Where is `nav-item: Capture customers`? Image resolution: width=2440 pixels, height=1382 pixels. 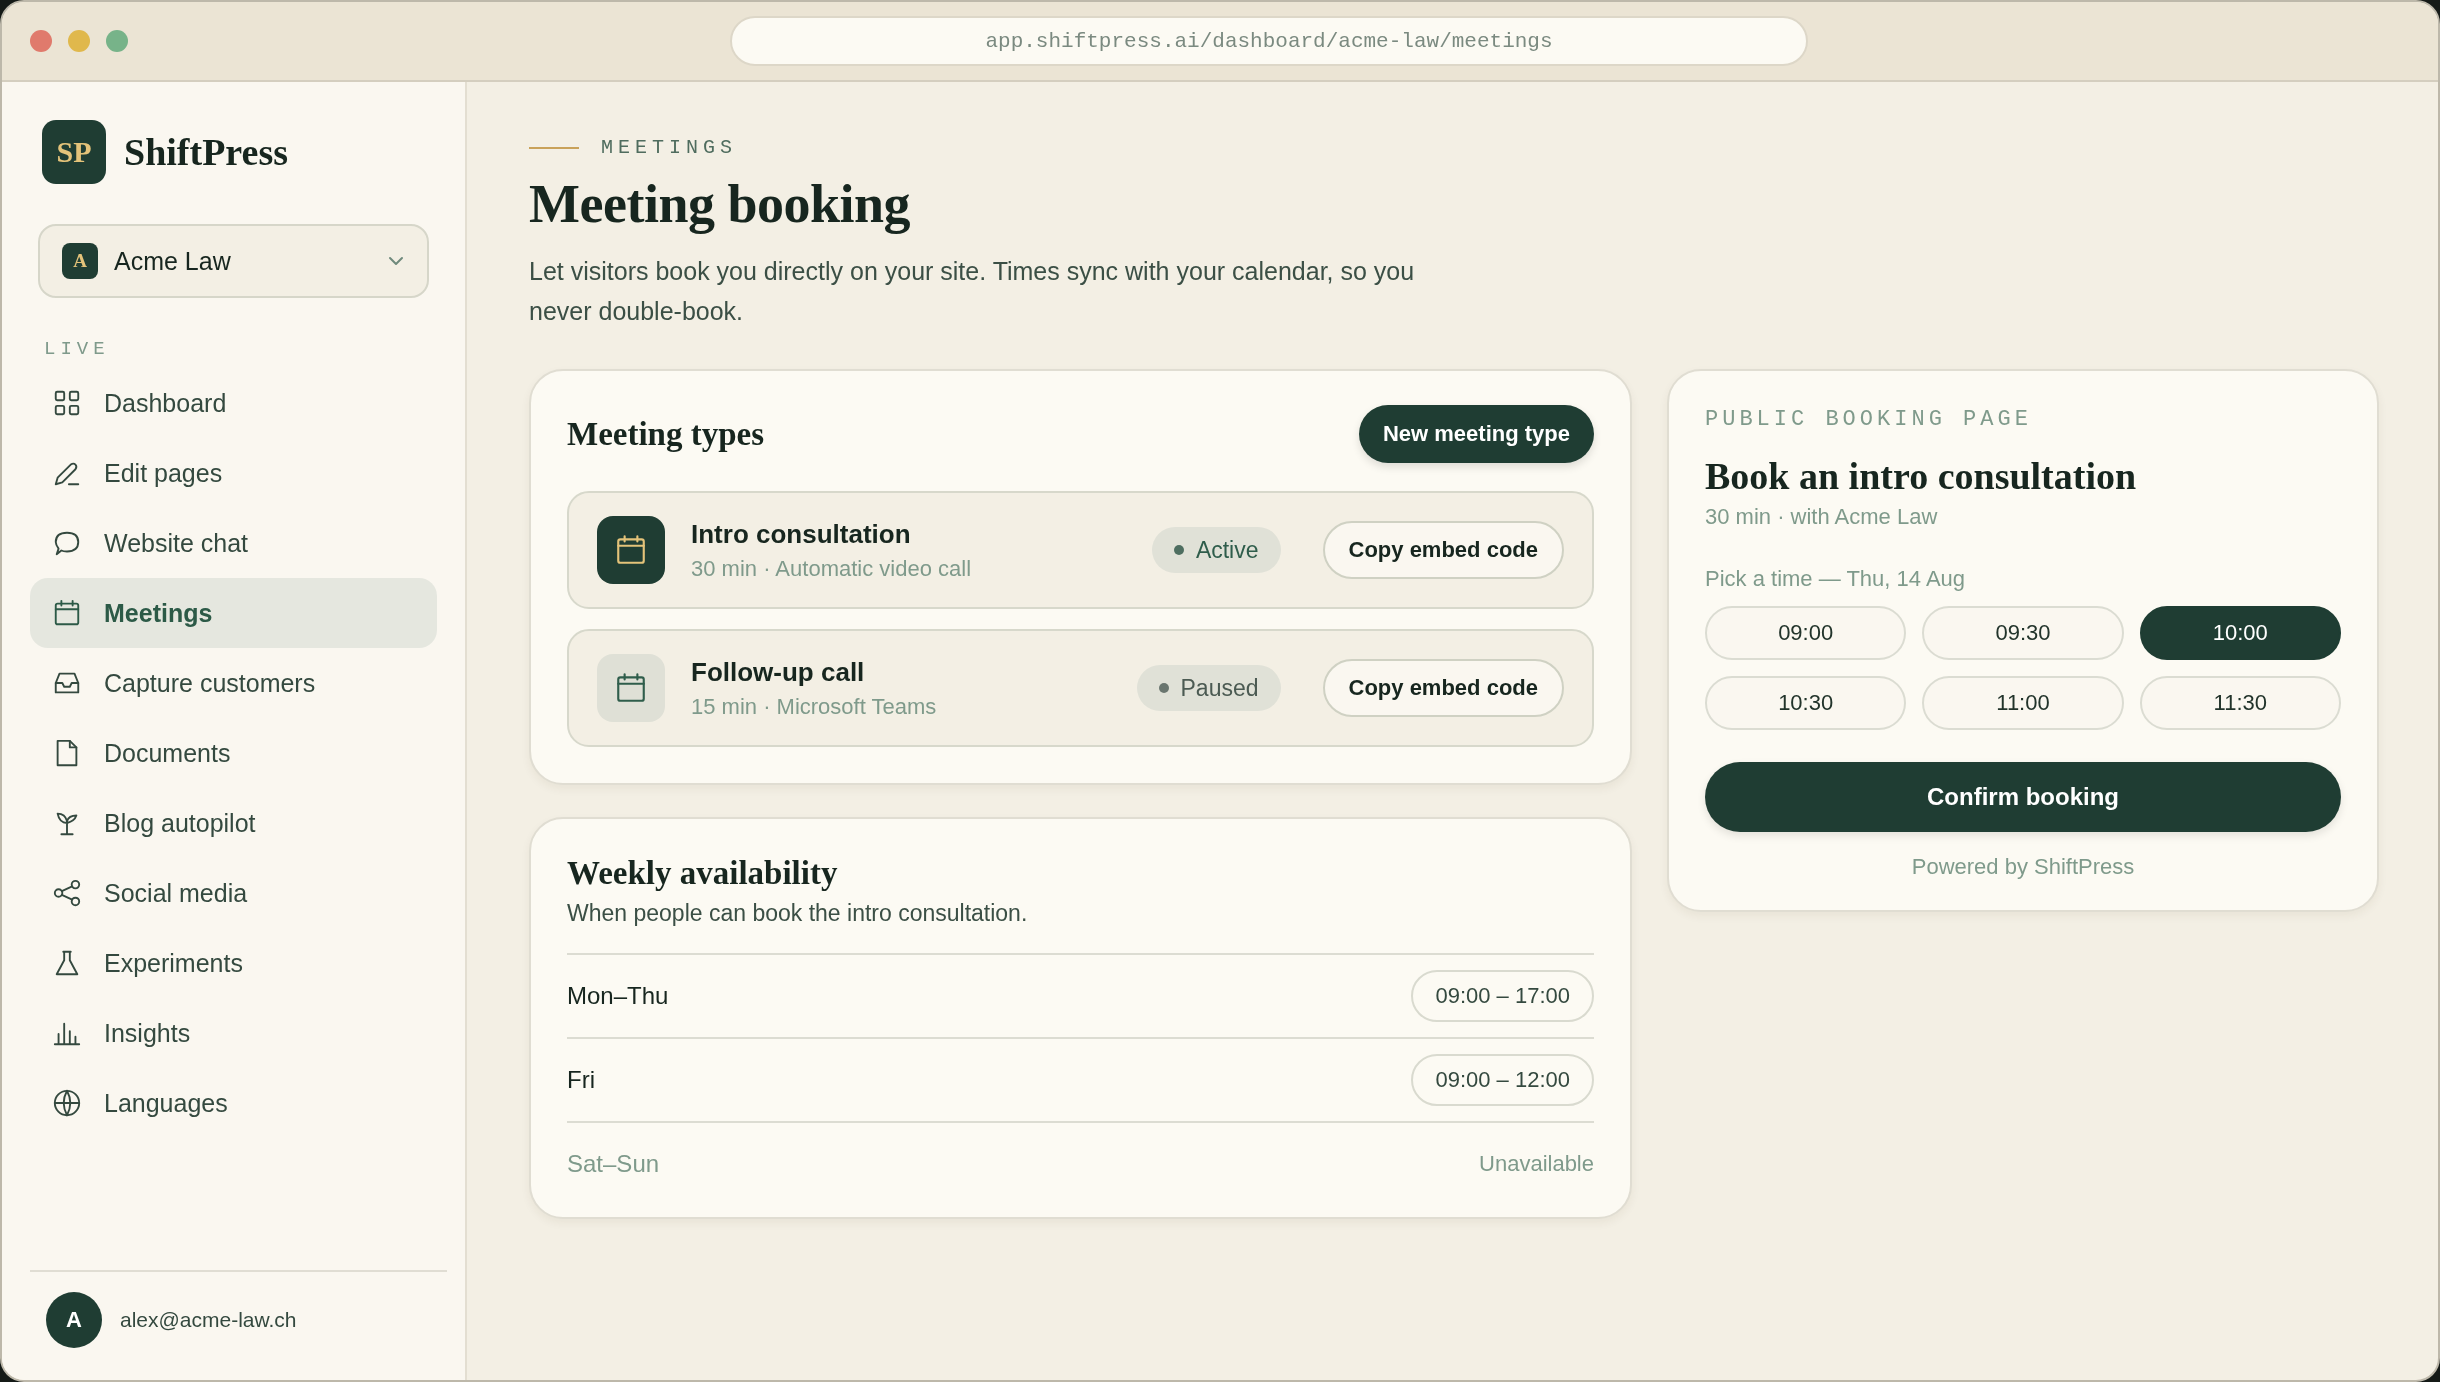
nav-item: Capture customers is located at coordinates (233, 683).